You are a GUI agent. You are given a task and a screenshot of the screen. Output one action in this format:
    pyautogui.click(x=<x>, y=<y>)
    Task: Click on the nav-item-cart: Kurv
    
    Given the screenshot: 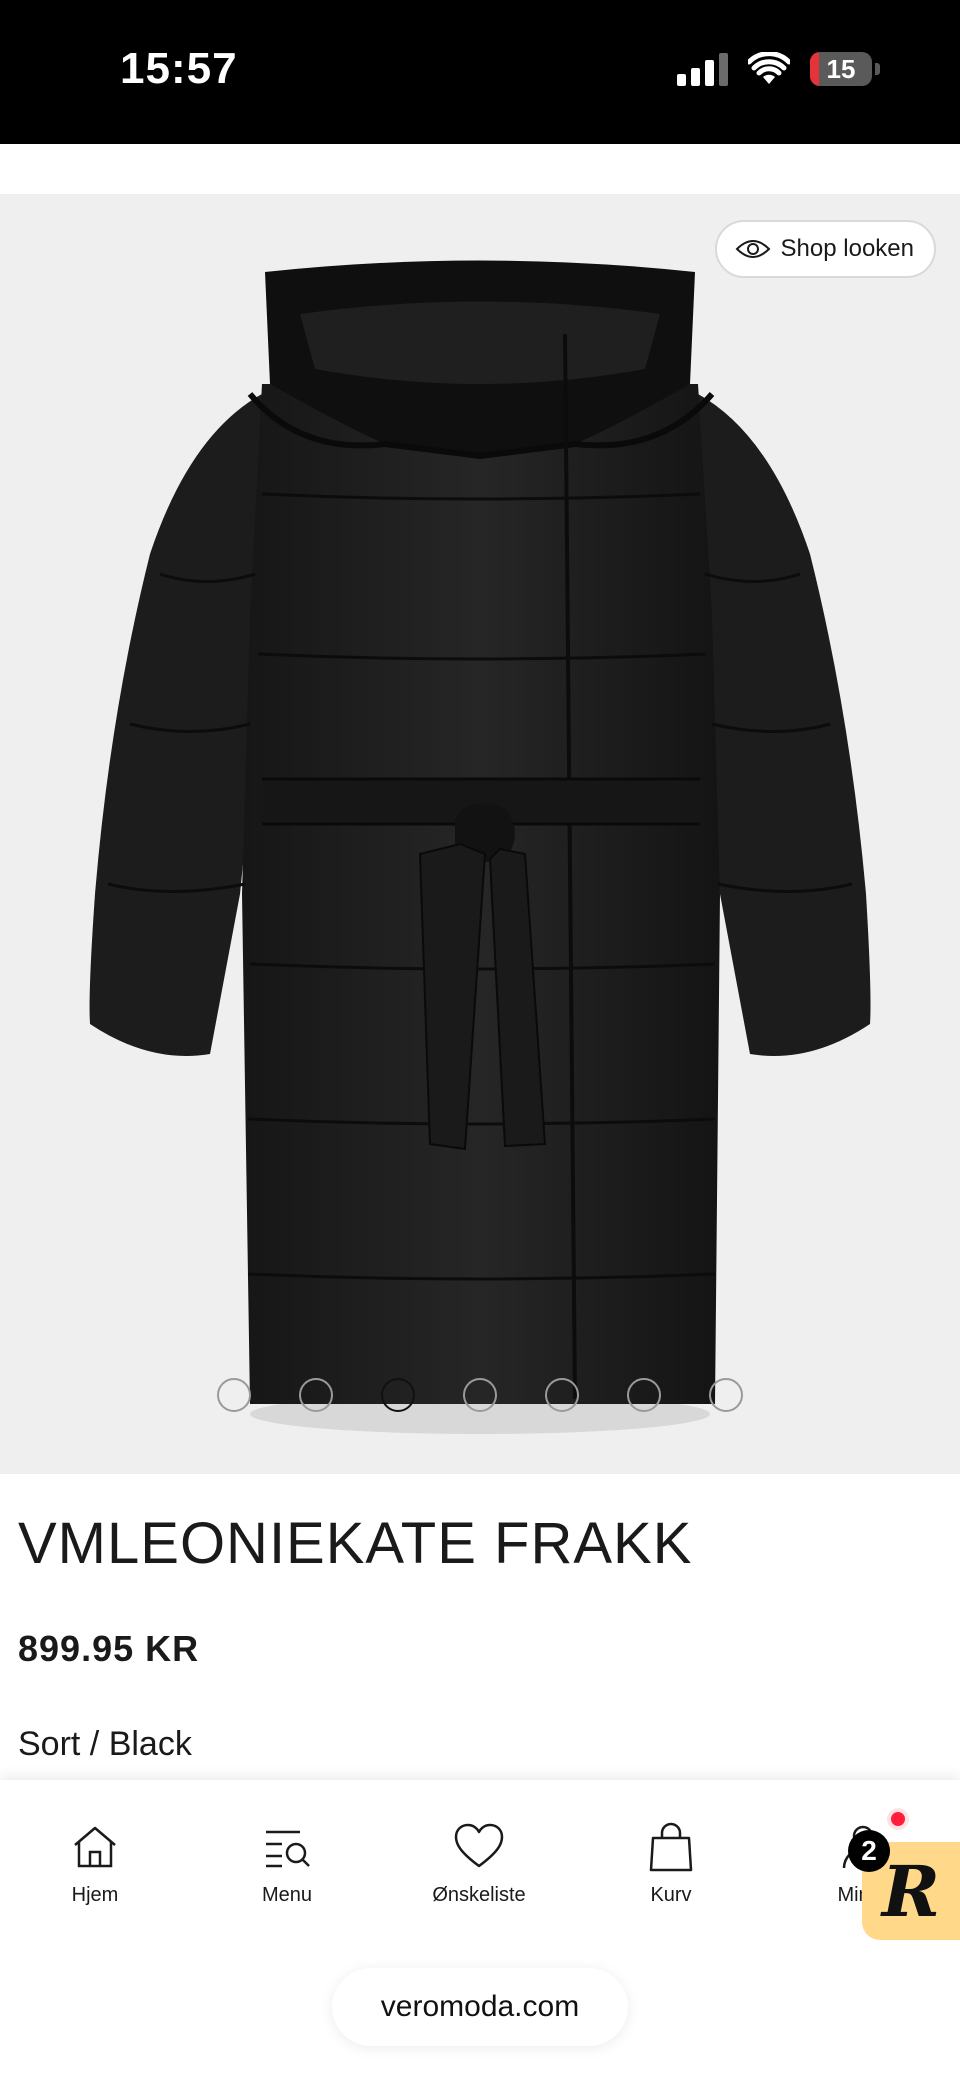 What is the action you would take?
    pyautogui.click(x=671, y=1863)
    